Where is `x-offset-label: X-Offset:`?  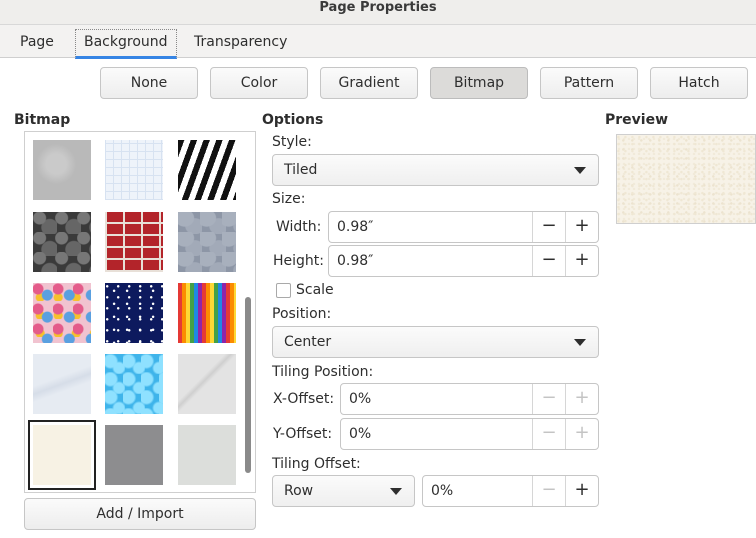 x-offset-label: X-Offset: is located at coordinates (304, 399).